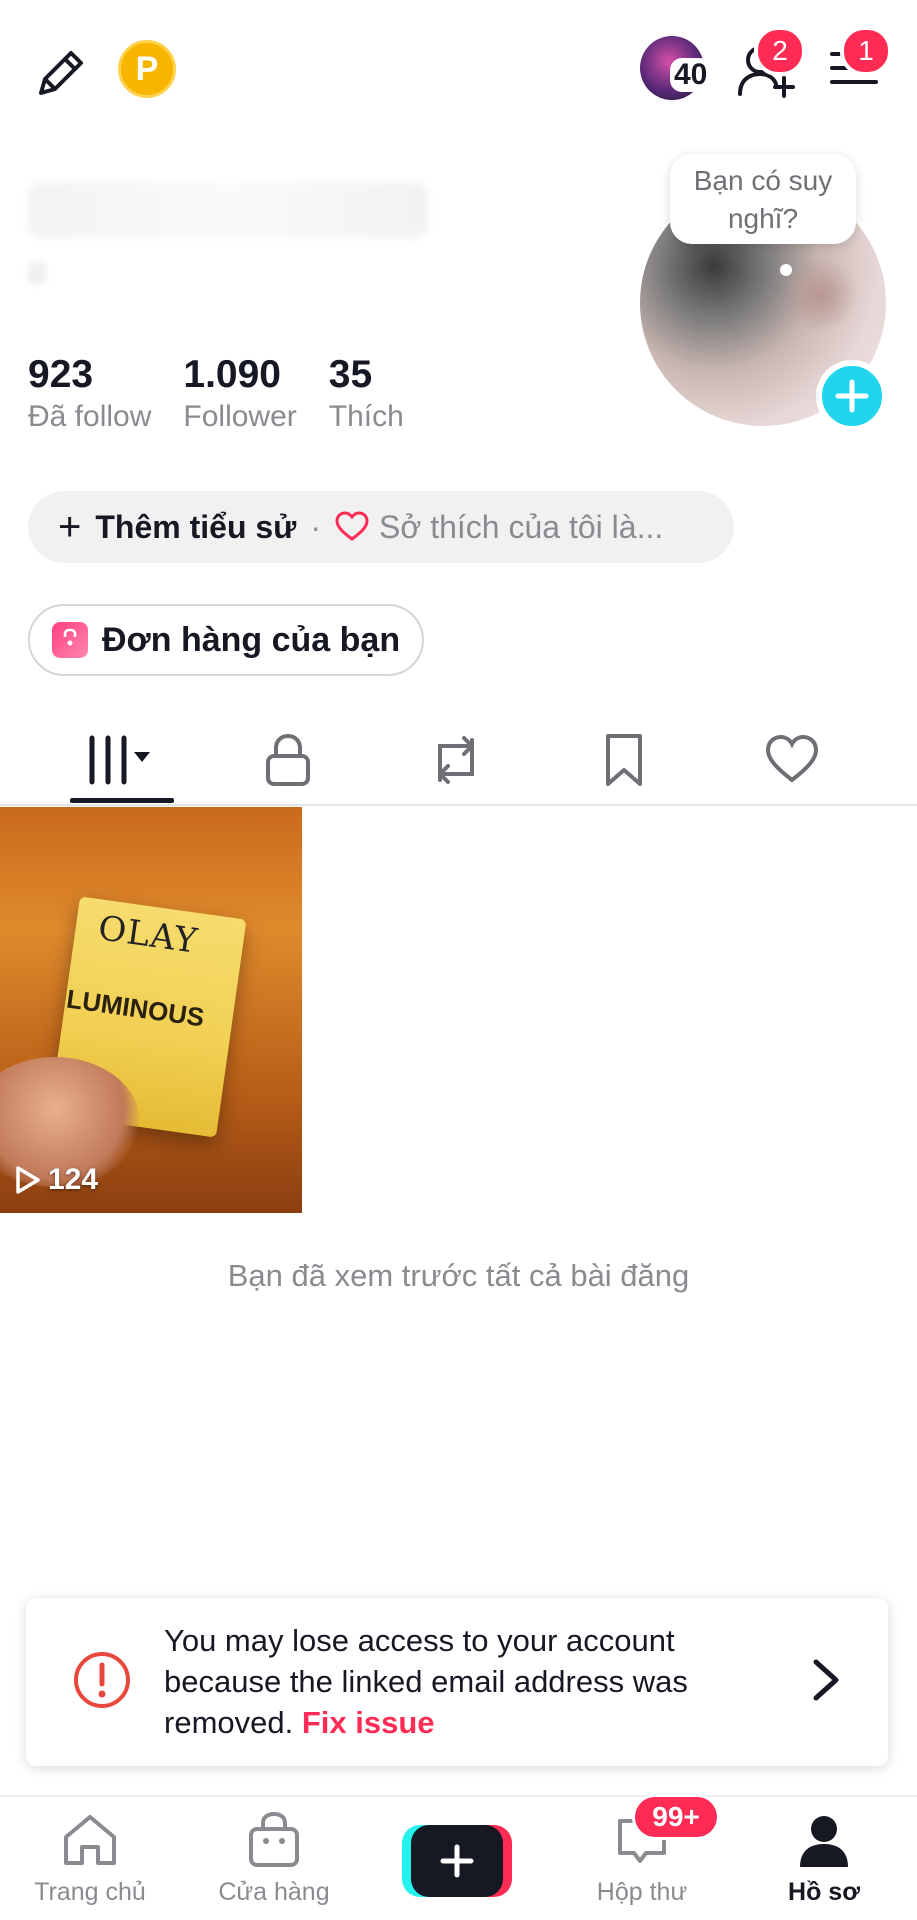 This screenshot has width=917, height=1920. Describe the element at coordinates (228, 210) in the screenshot. I see `profile-name-blurred` at that location.